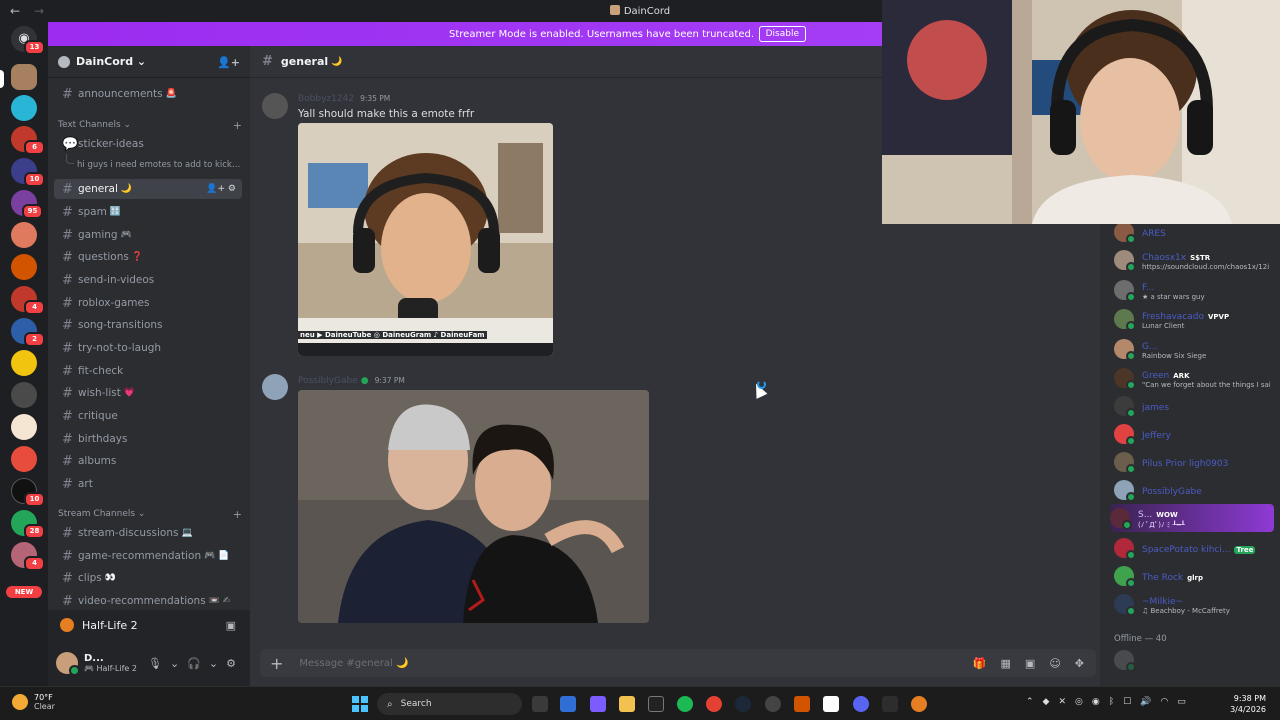 The image size is (1280, 720). Describe the element at coordinates (221, 189) in the screenshot. I see `channel-settings-icons: 👤+ ⚙` at that location.